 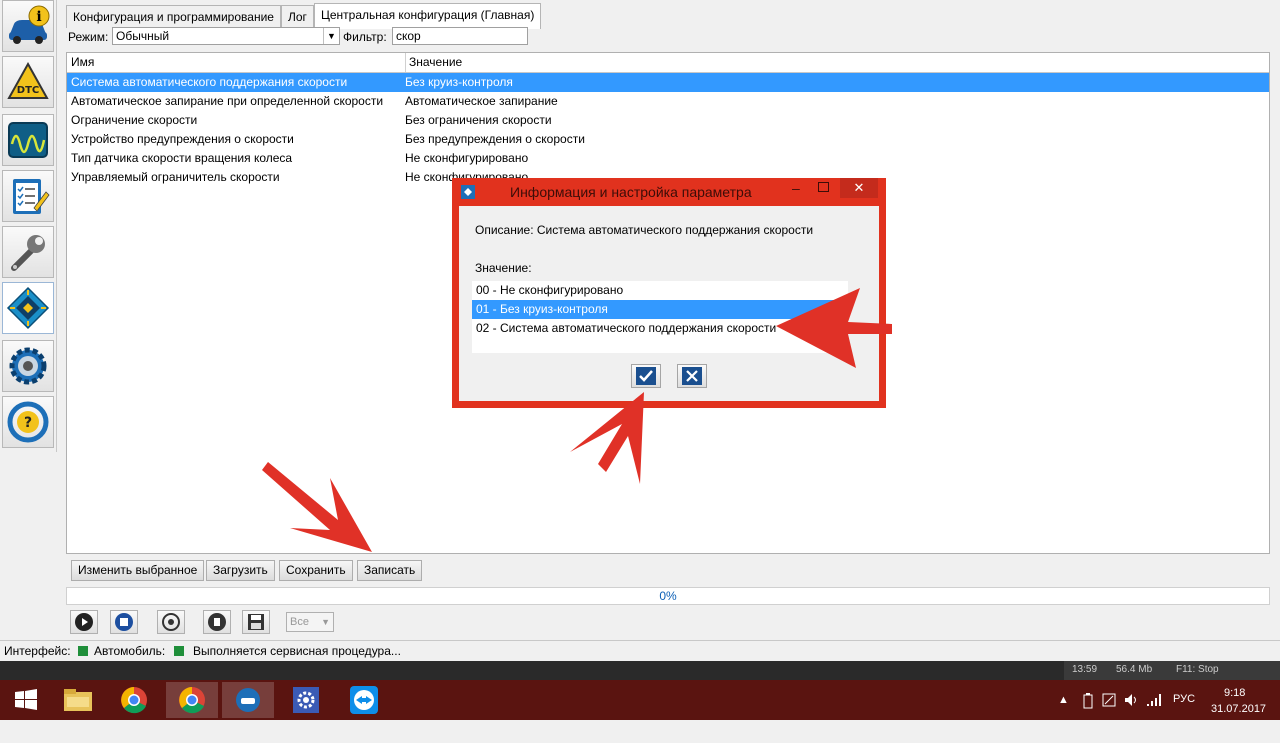 I want to click on row-value: Без ограничения скорости, so click(x=478, y=120).